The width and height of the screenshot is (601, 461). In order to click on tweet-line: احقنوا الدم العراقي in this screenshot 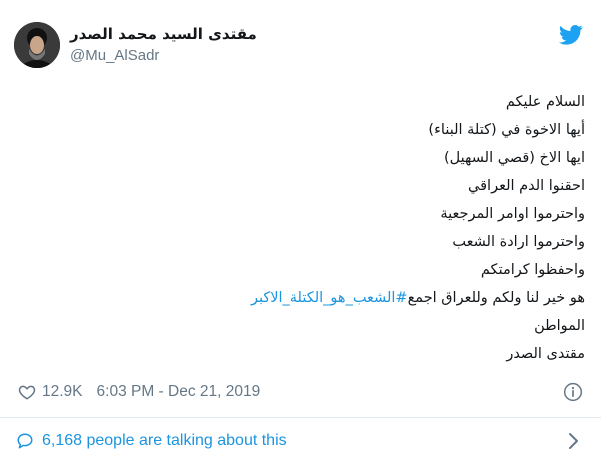, I will do `click(526, 186)`.